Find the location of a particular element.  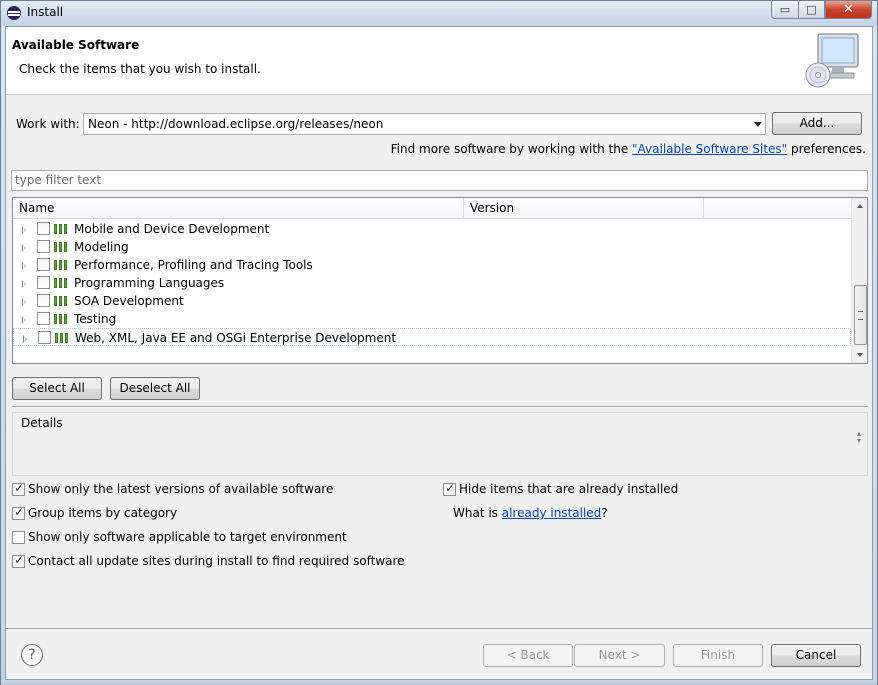

maximize-button: □ is located at coordinates (811, 10).